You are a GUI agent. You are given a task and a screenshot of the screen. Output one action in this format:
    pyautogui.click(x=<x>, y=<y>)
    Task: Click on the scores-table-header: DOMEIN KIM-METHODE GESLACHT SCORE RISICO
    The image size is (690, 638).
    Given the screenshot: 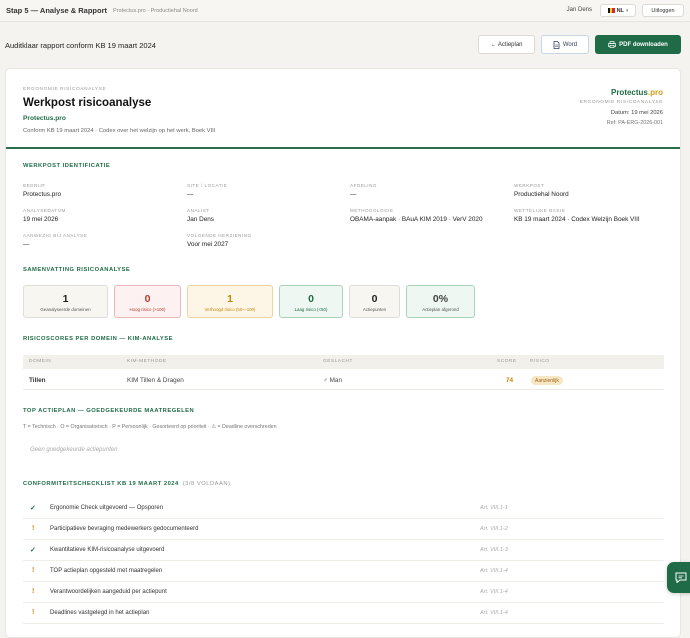 What is the action you would take?
    pyautogui.click(x=343, y=362)
    